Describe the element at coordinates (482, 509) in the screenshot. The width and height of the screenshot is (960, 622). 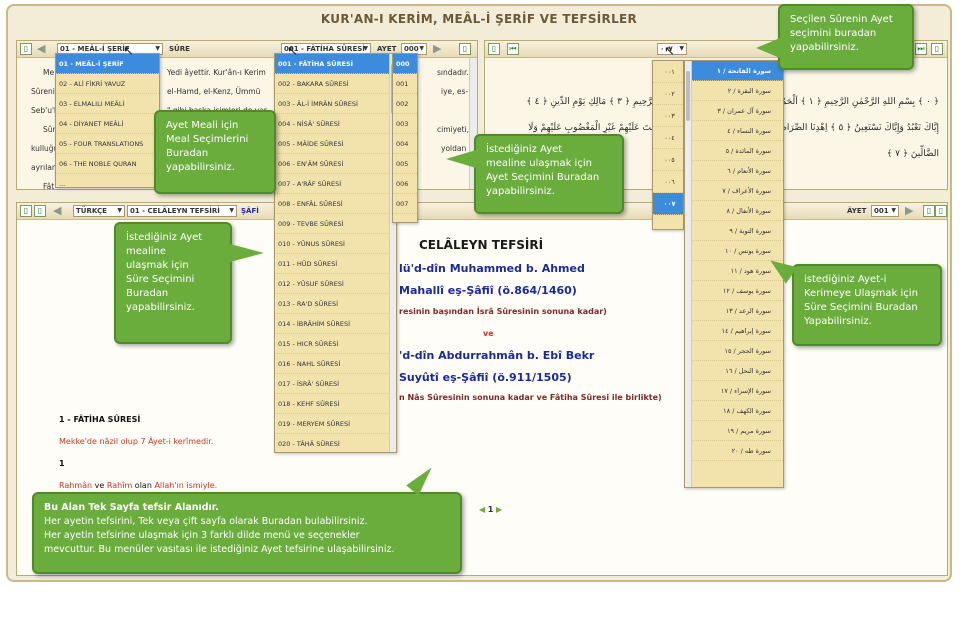
I see `prev-page-icon: ◀` at that location.